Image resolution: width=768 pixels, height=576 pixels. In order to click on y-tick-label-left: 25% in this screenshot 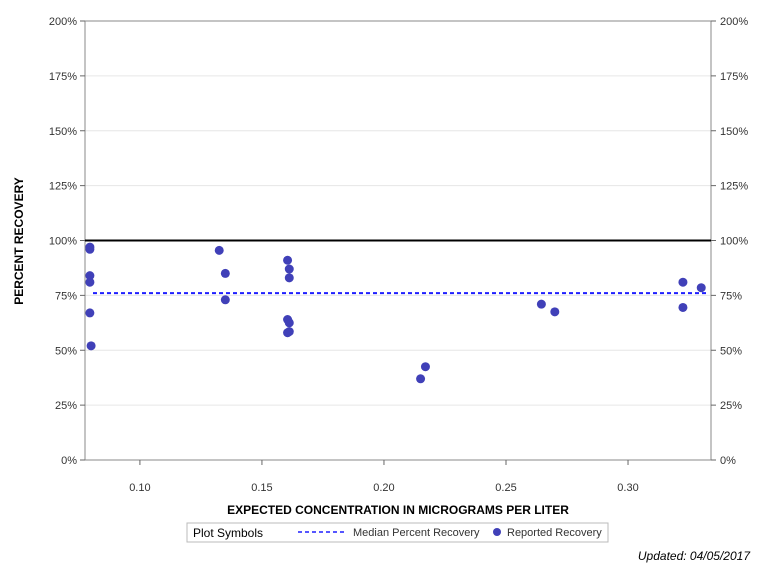, I will do `click(66, 406)`.